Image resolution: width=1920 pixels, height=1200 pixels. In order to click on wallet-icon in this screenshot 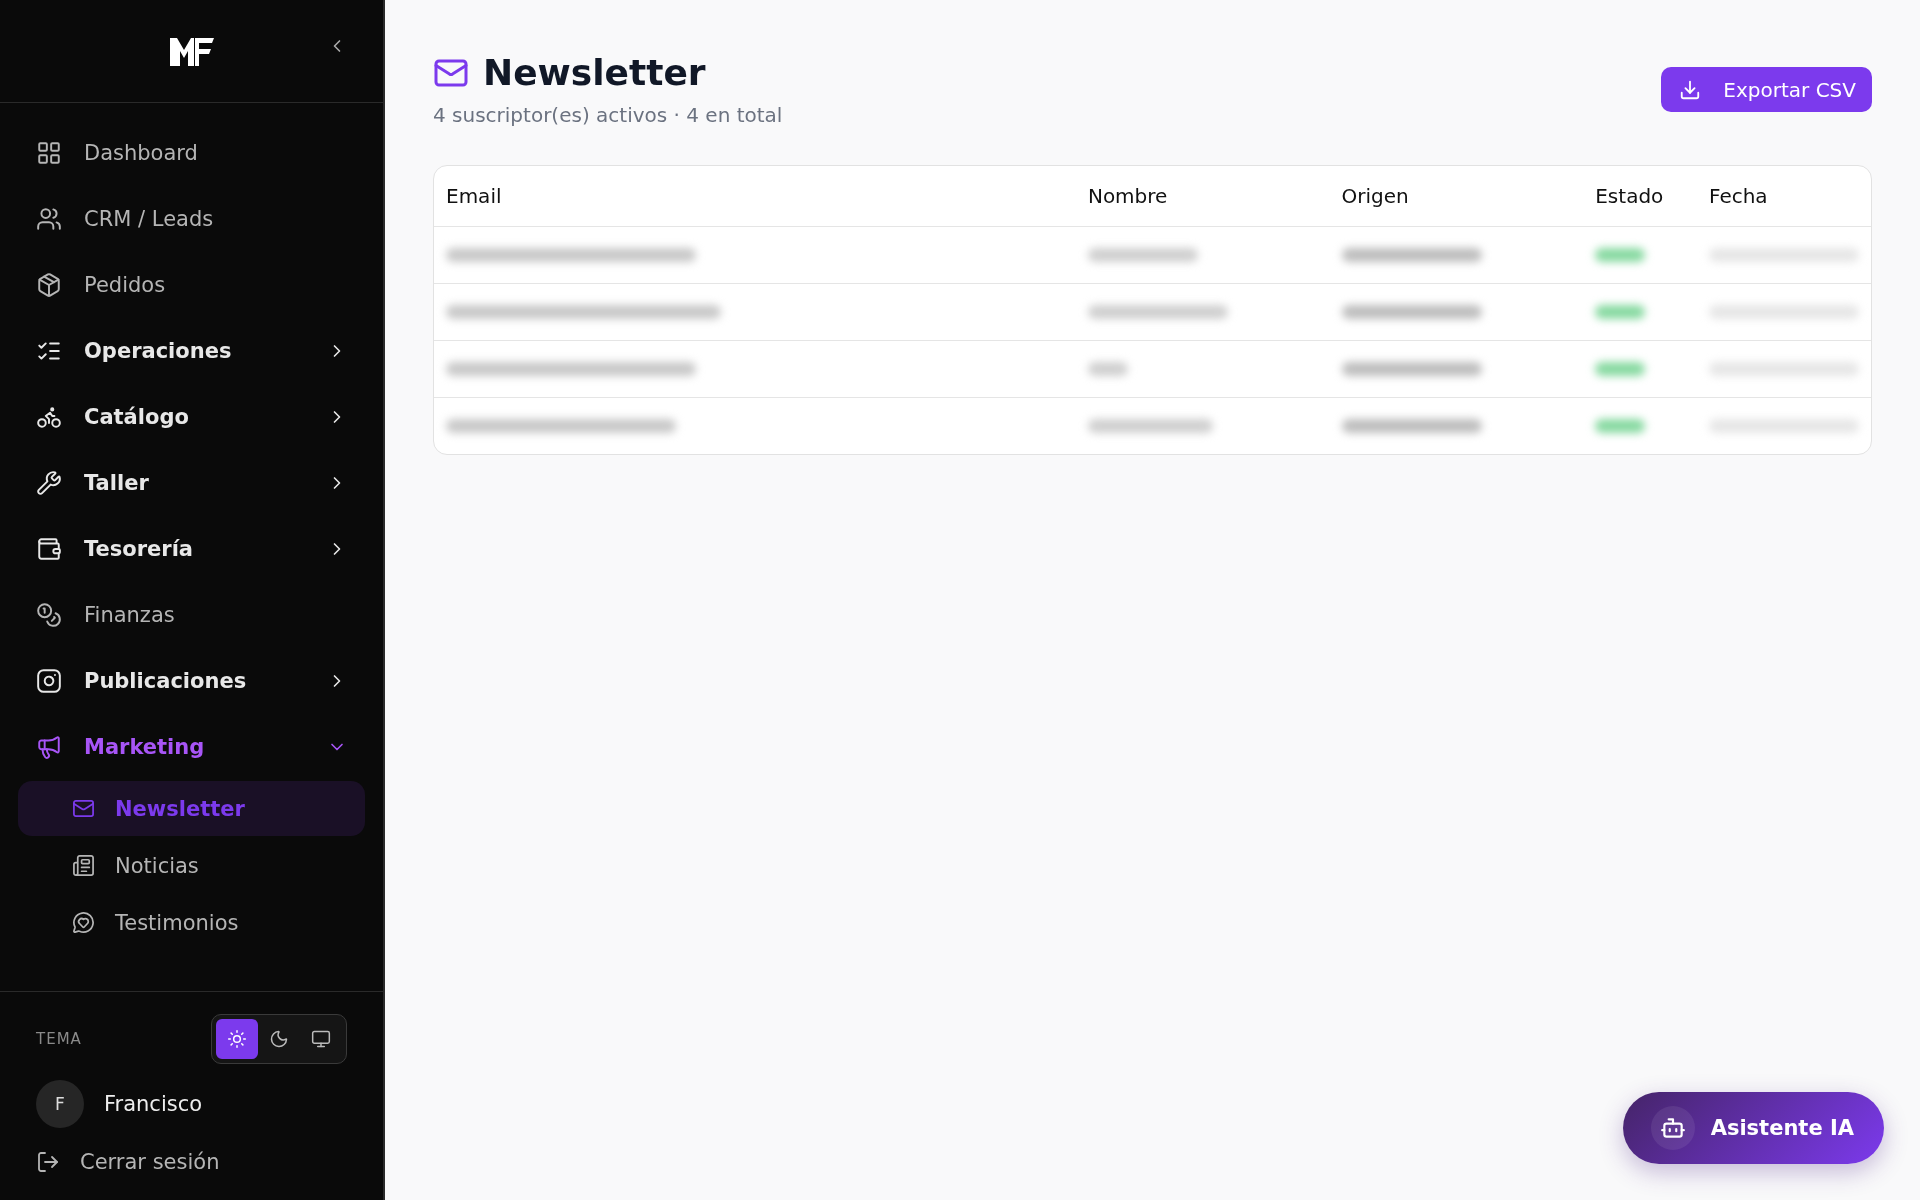, I will do `click(49, 549)`.